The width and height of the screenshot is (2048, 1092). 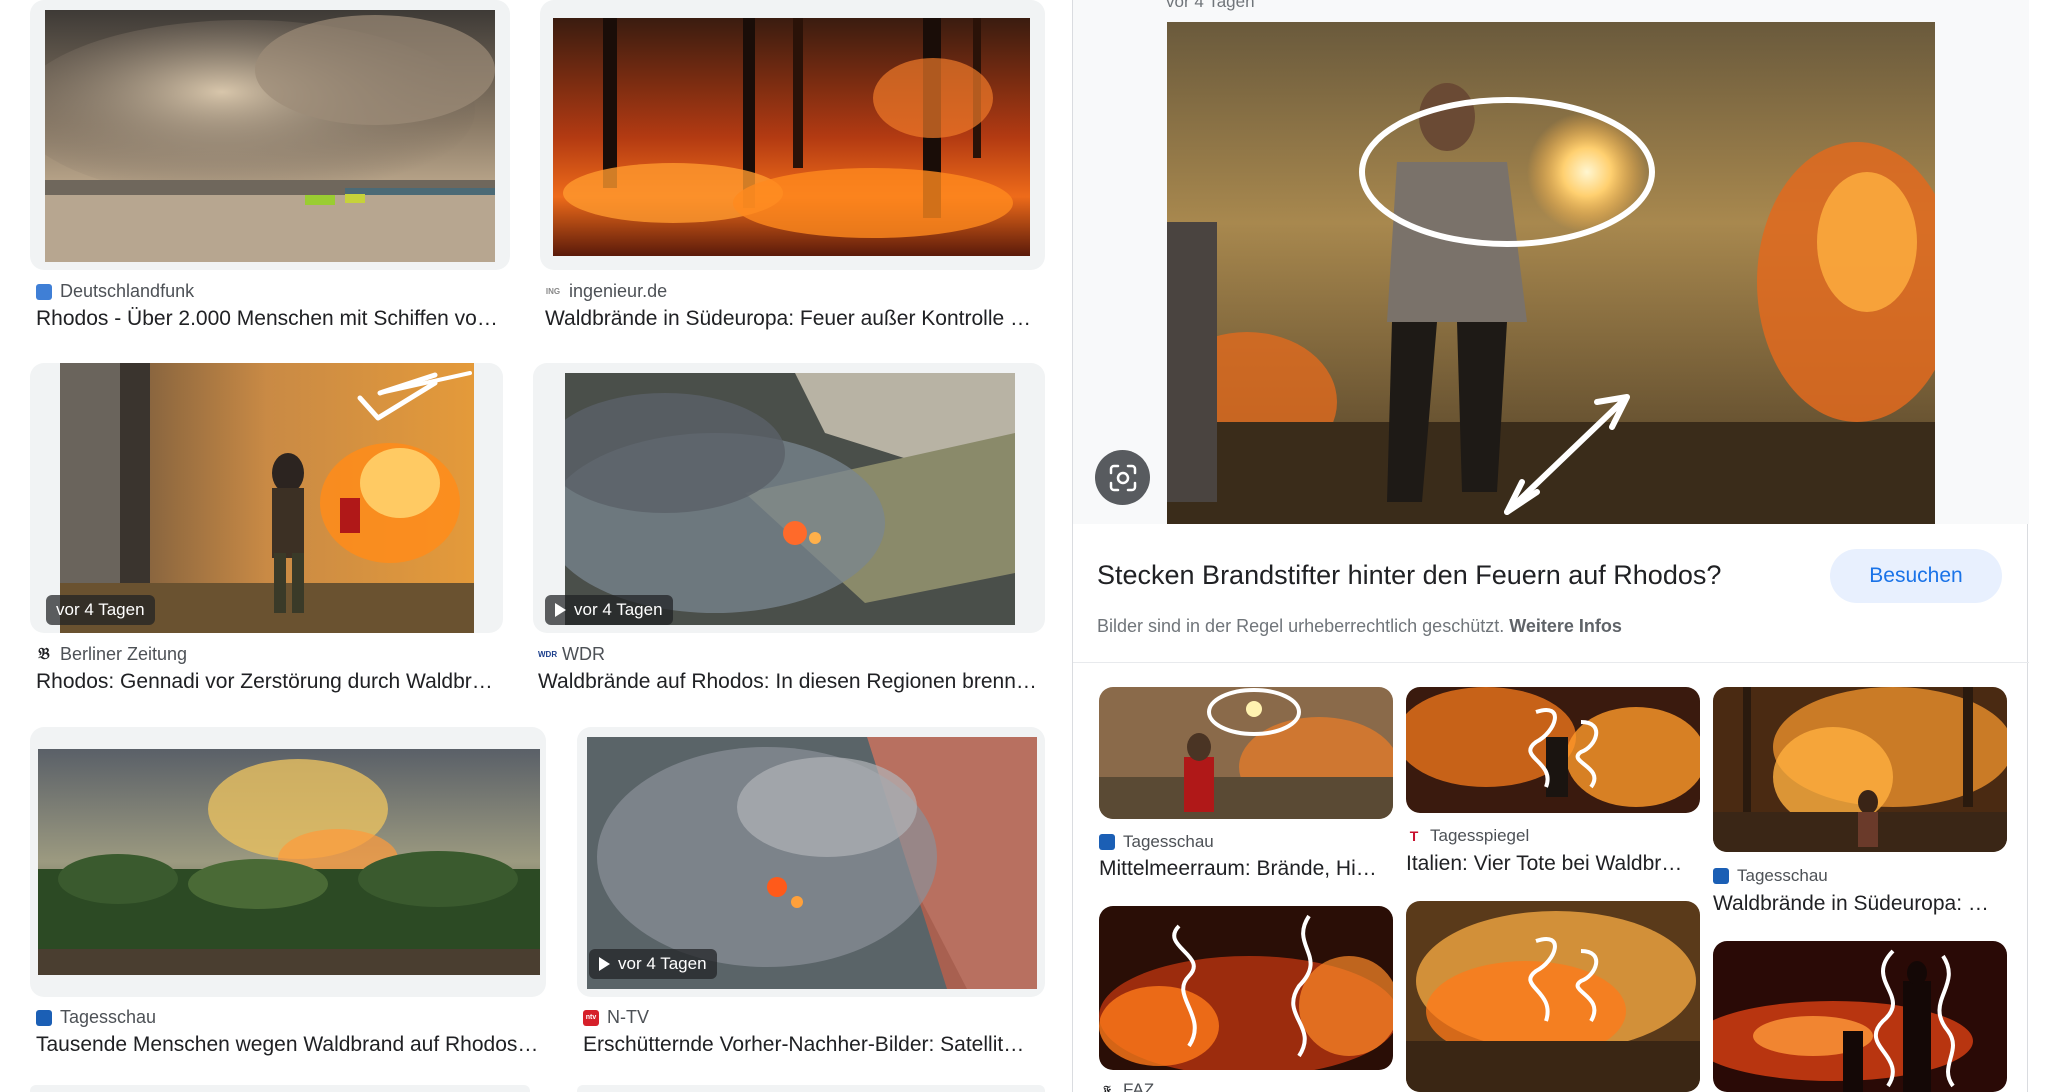 What do you see at coordinates (571, 654) in the screenshot?
I see `result-source-4: WDR WDR` at bounding box center [571, 654].